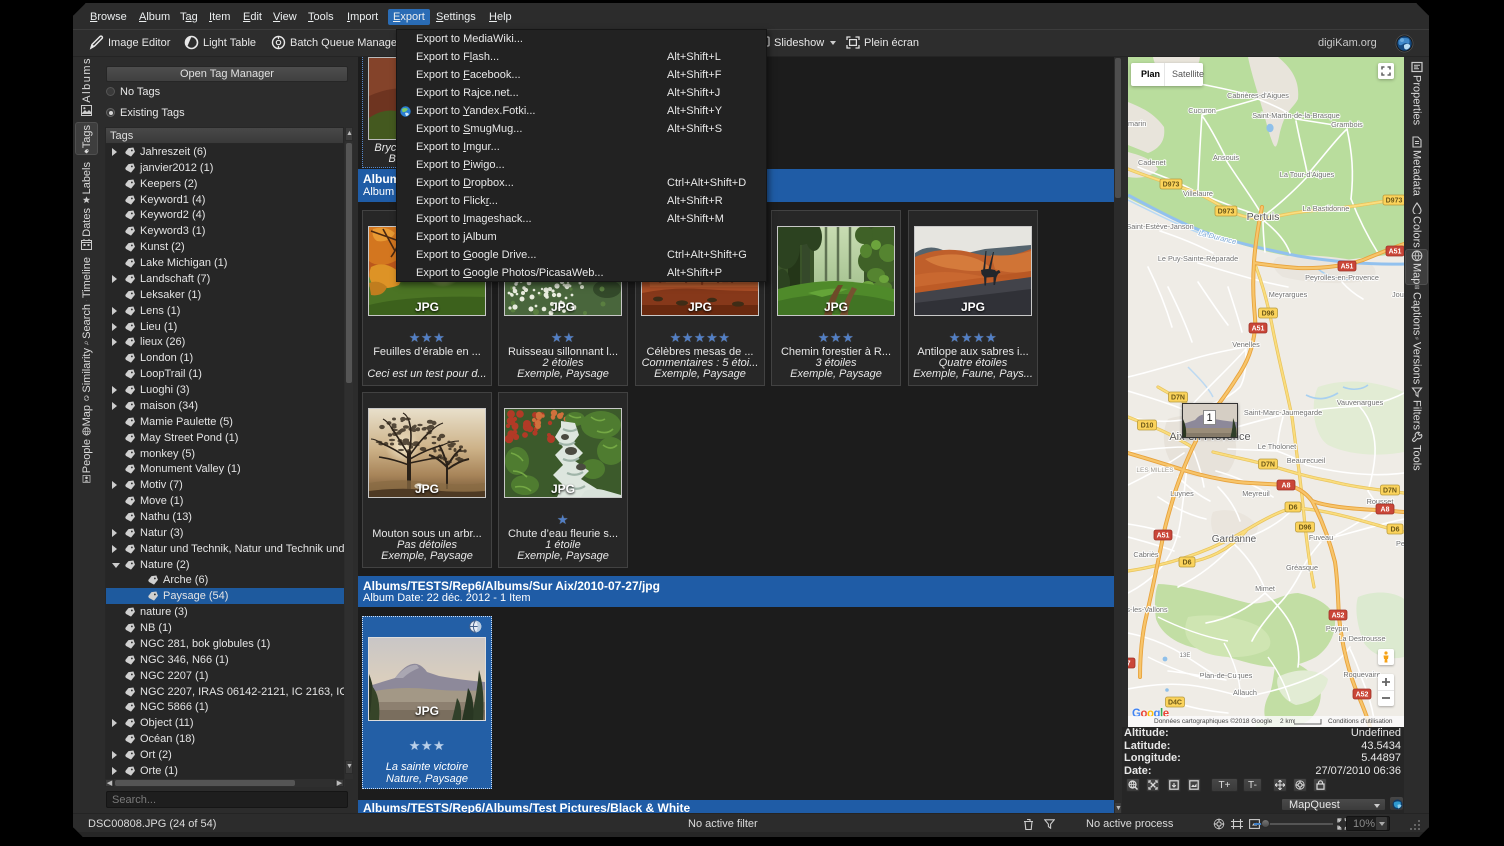  Describe the element at coordinates (1258, 95) in the screenshot. I see `svg-text: Cabrières-d'Aigues` at that location.